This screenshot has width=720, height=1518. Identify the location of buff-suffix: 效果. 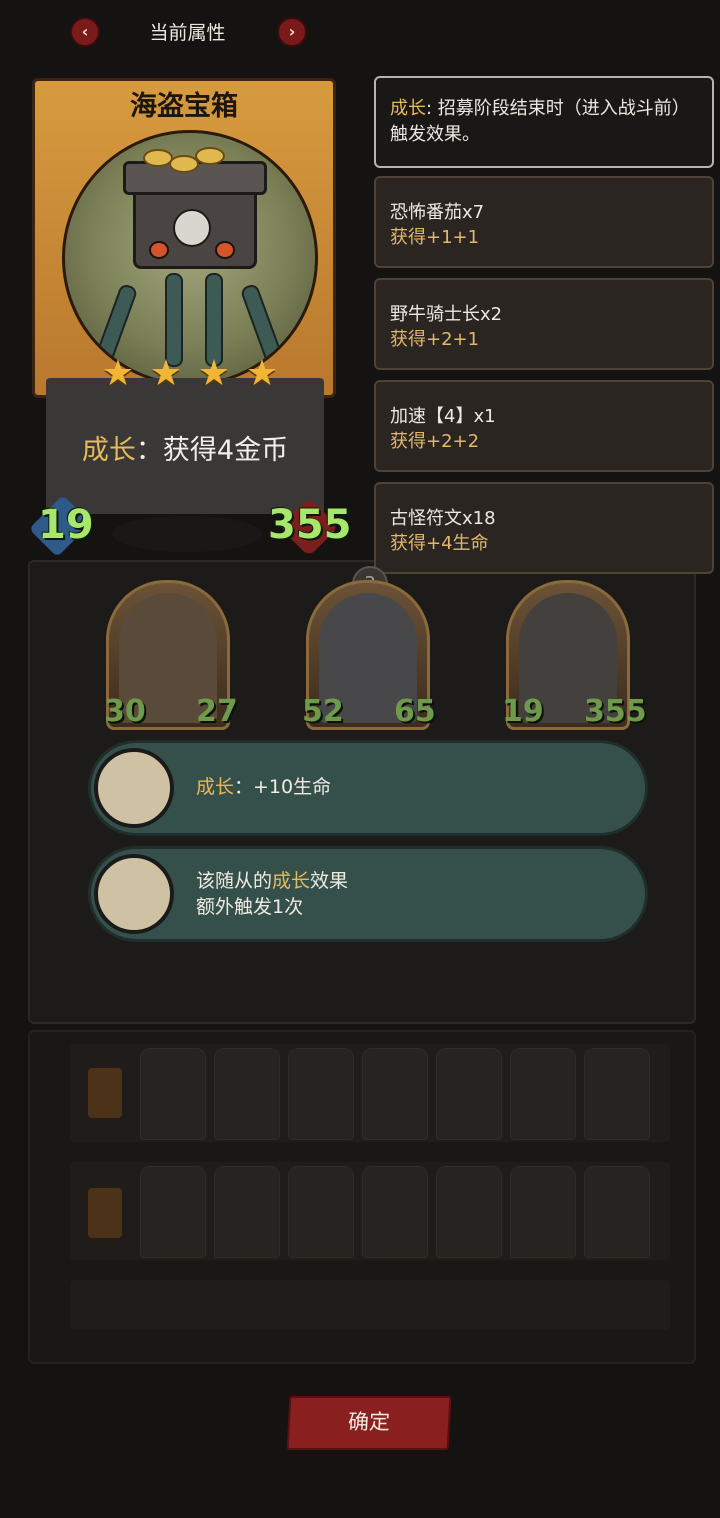
(329, 881).